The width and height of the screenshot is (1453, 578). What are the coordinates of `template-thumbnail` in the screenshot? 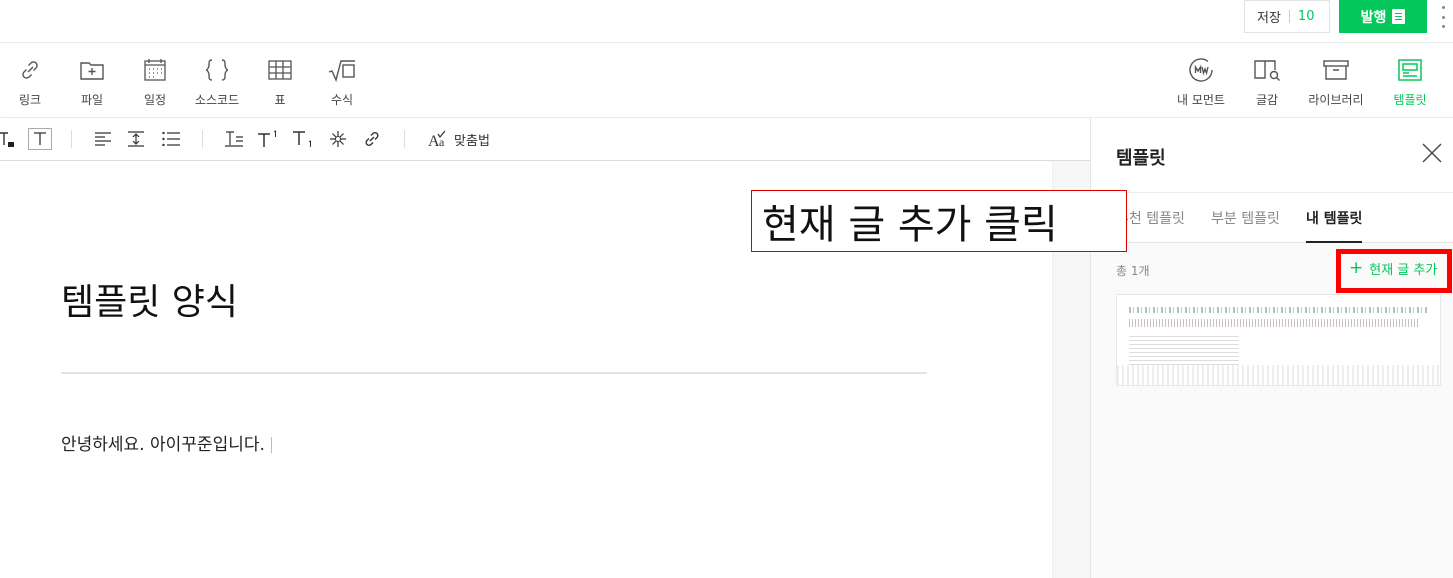 It's located at (1278, 340).